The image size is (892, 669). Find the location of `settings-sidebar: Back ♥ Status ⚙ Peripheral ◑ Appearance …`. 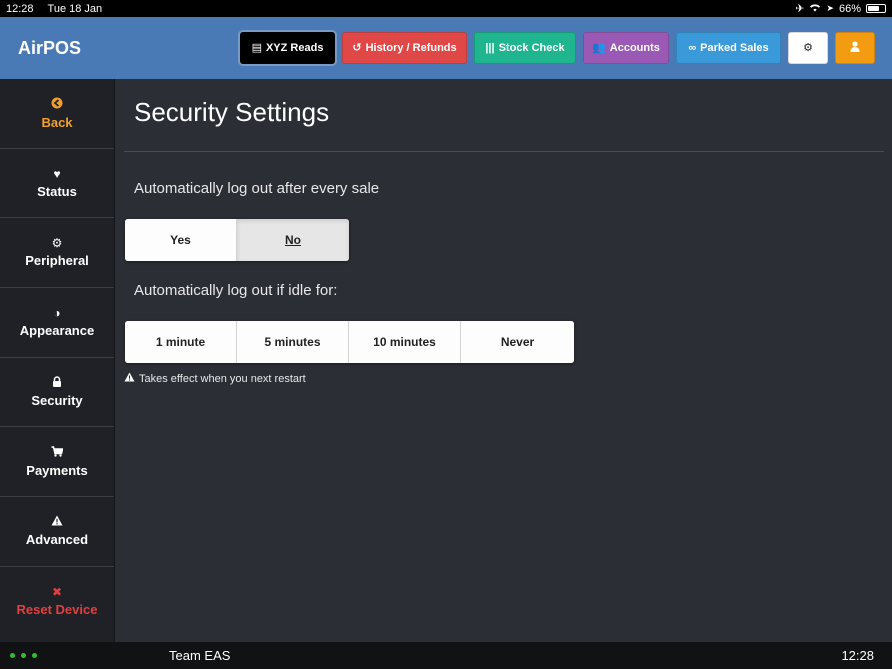

settings-sidebar: Back ♥ Status ⚙ Peripheral ◑ Appearance … is located at coordinates (57, 360).